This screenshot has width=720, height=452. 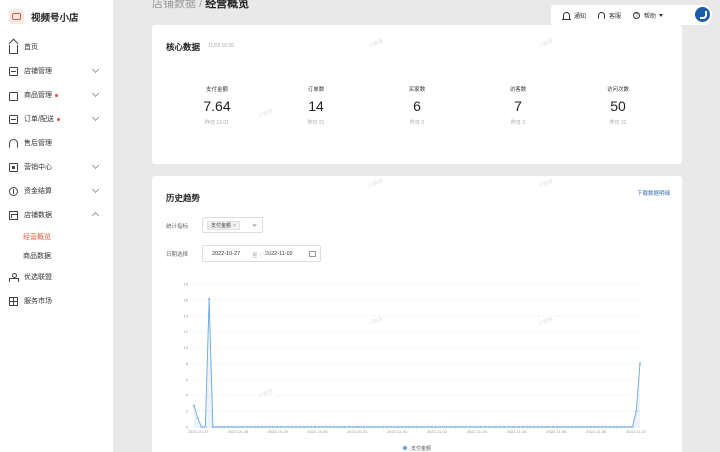 What do you see at coordinates (518, 123) in the screenshot?
I see `metric-prev: 昨日 3` at bounding box center [518, 123].